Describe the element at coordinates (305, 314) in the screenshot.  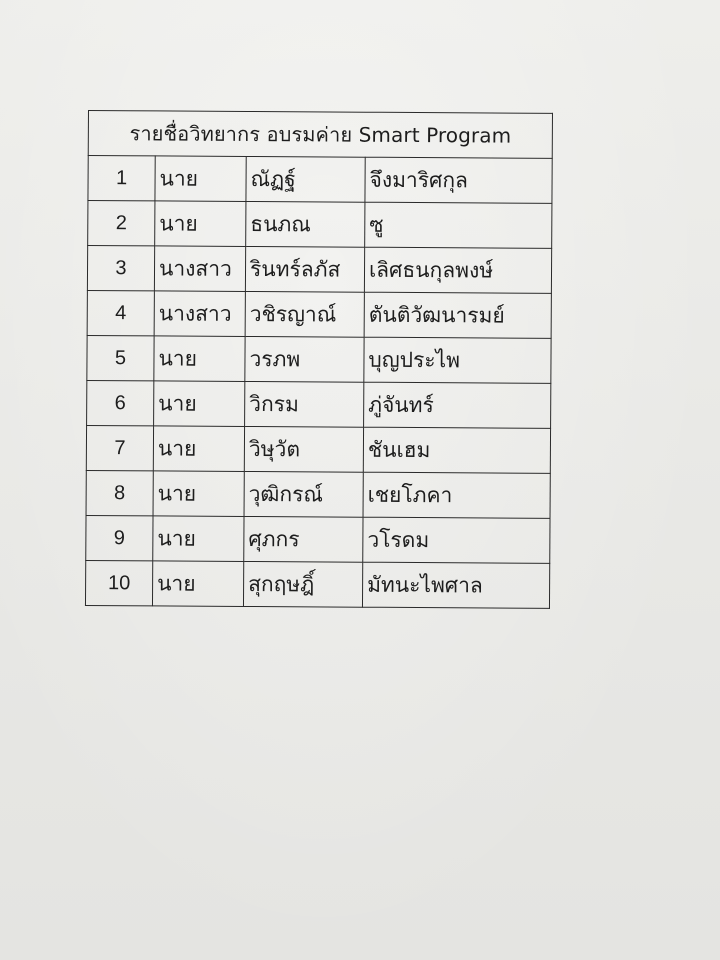
I see `first-name: วชิรญาณ์` at that location.